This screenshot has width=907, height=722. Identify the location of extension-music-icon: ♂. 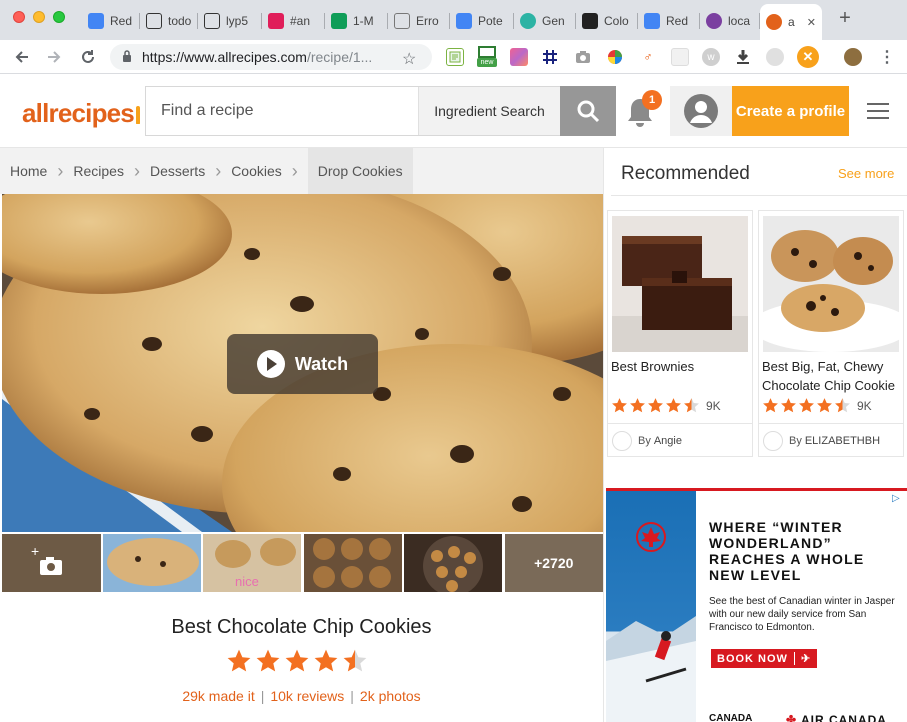
(648, 57).